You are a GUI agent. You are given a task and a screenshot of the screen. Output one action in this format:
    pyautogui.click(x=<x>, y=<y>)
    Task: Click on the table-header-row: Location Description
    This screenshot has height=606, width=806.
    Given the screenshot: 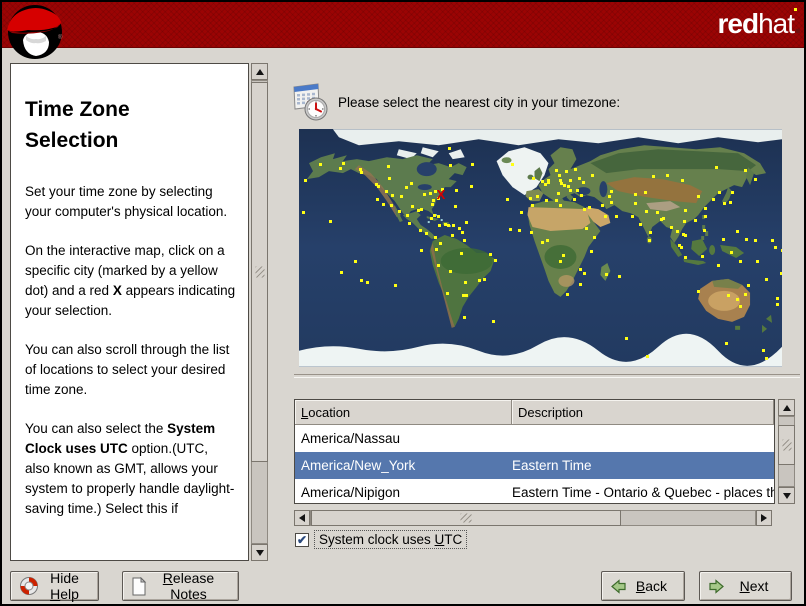 What is the action you would take?
    pyautogui.click(x=534, y=412)
    